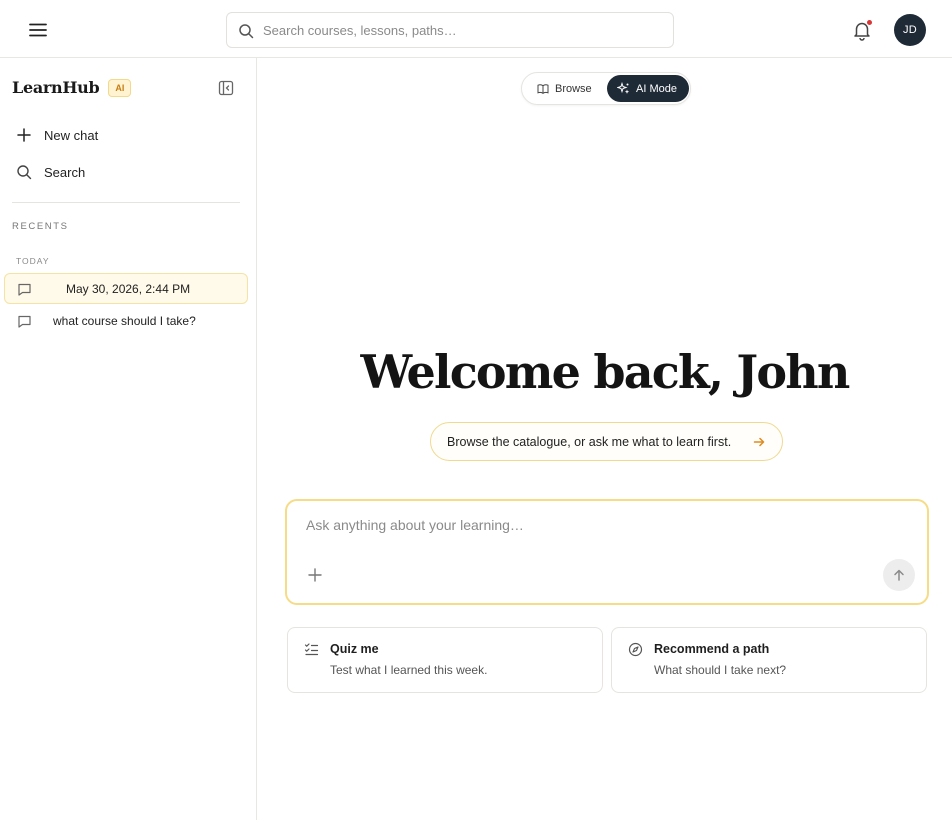 The width and height of the screenshot is (952, 820). I want to click on recent-chat-label: May 30, 2026, 2:44 PM, so click(128, 289).